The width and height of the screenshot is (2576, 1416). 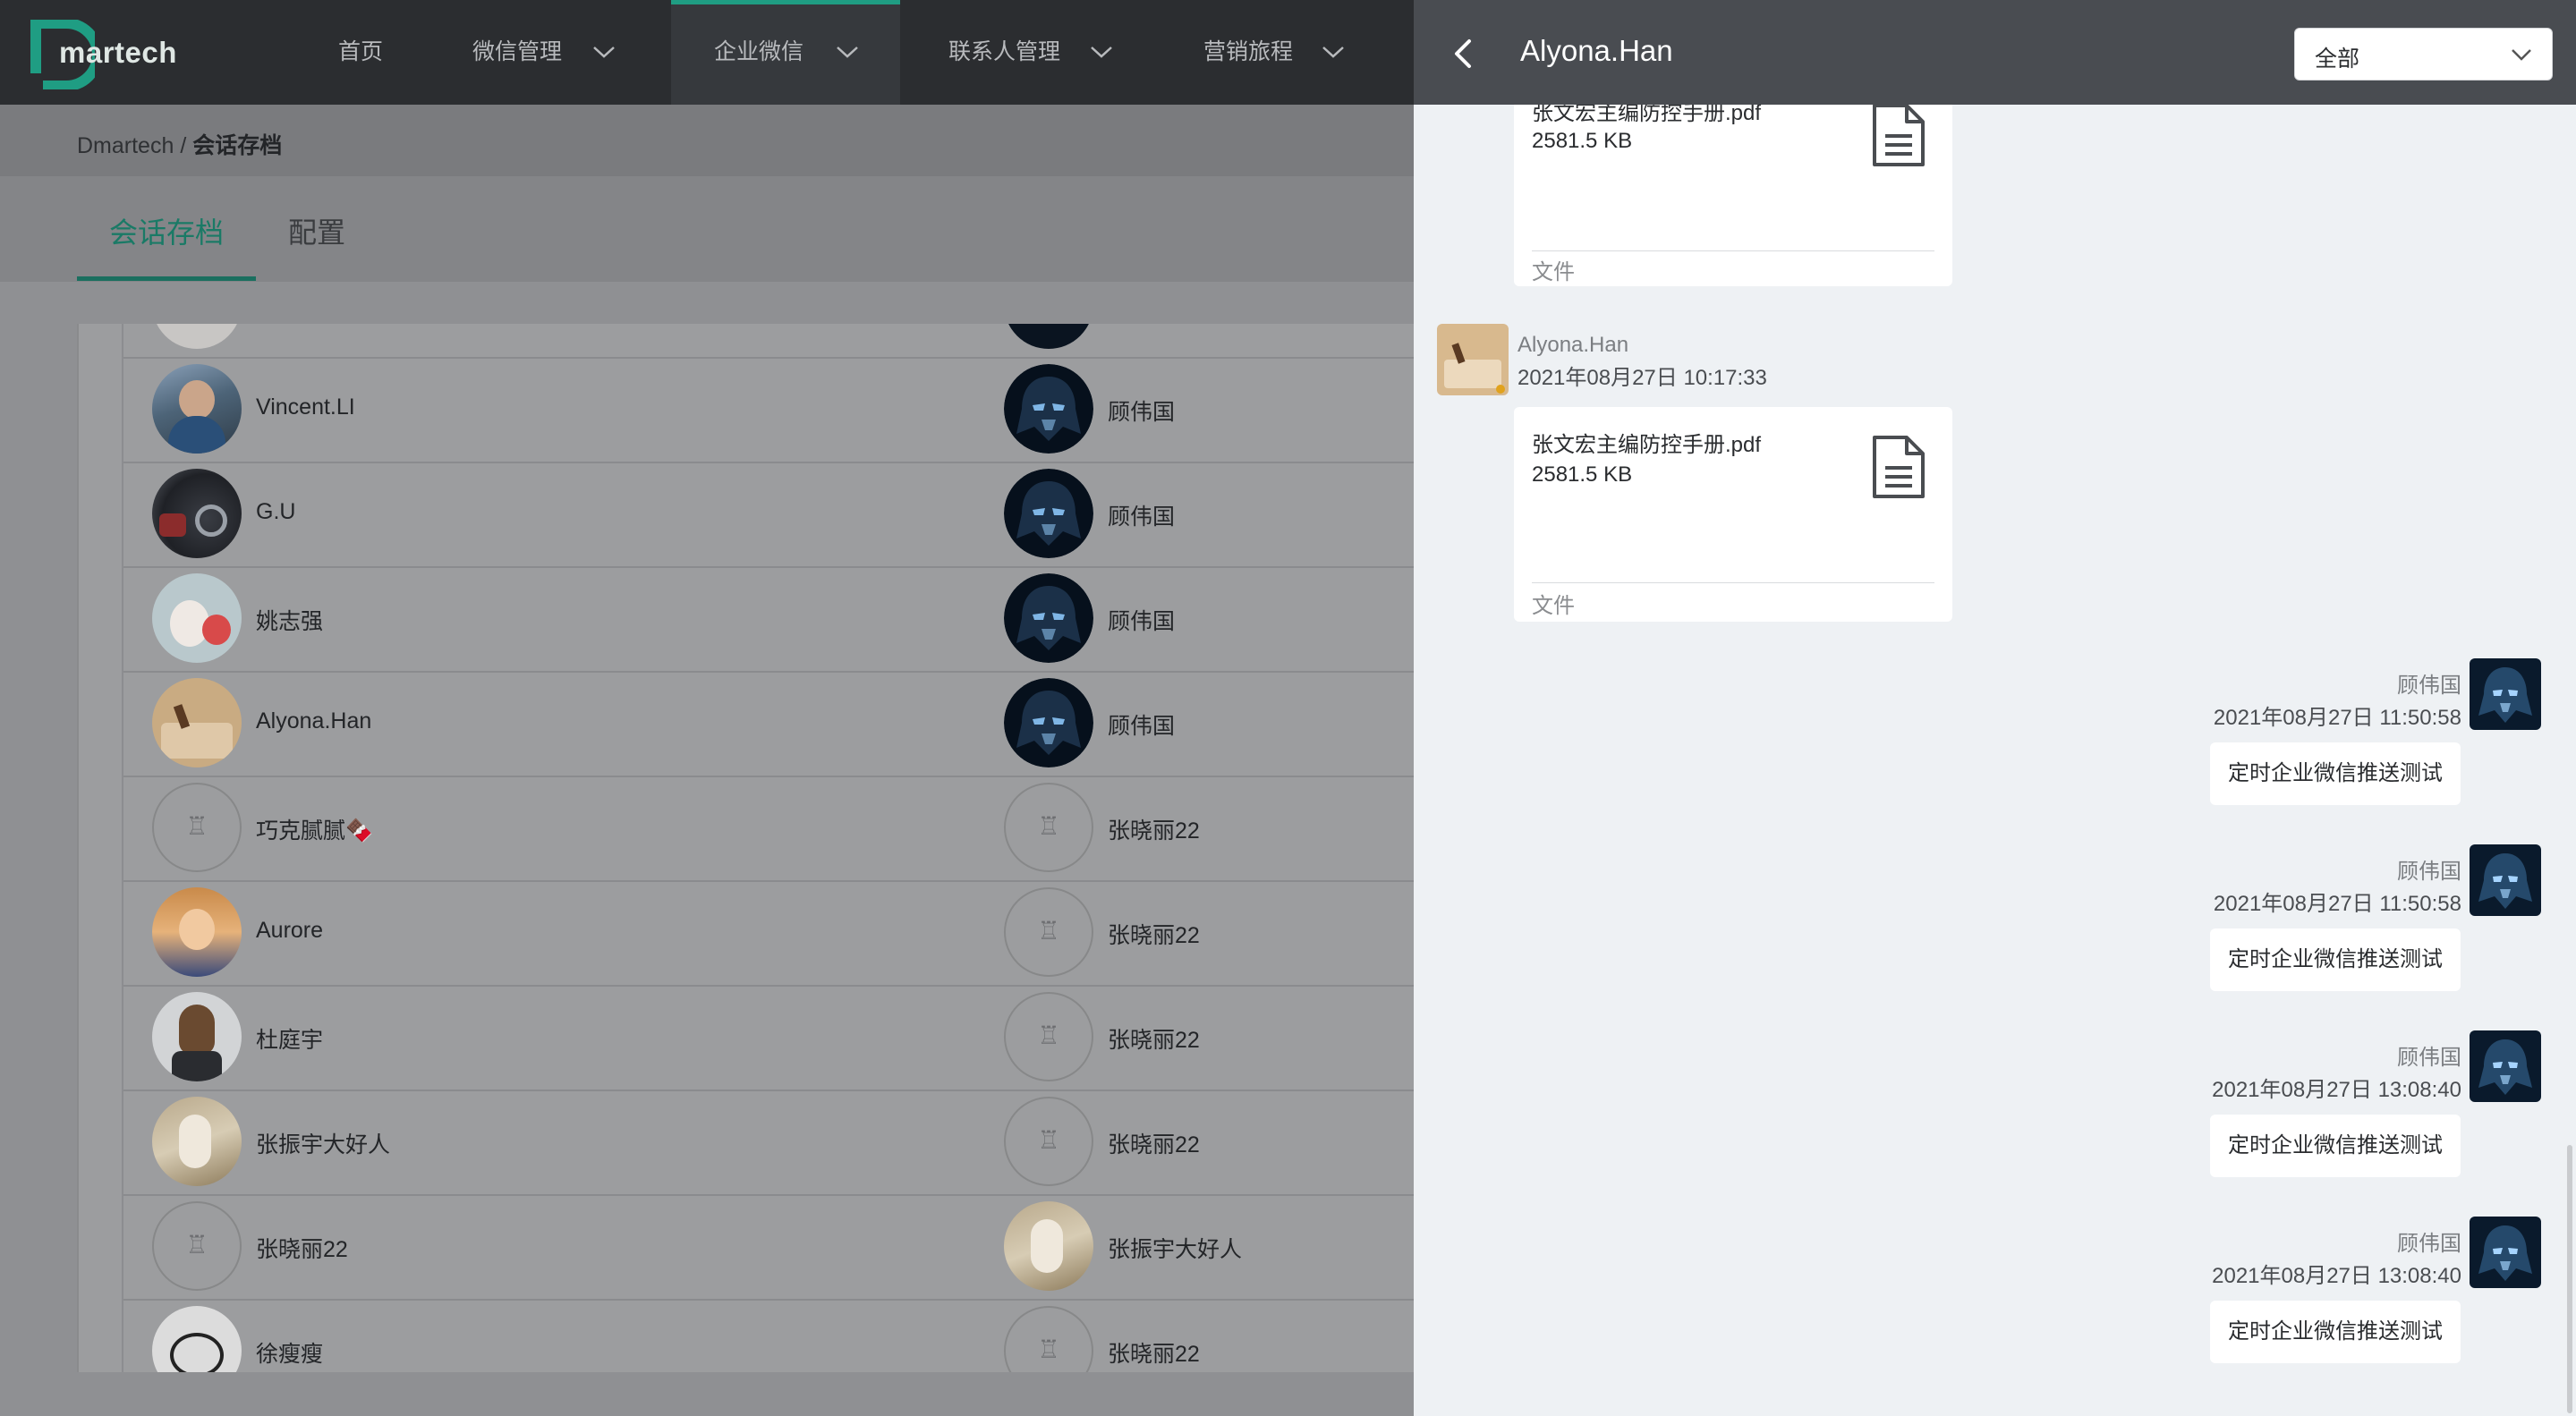 I want to click on nav-home: 首页, so click(x=360, y=52).